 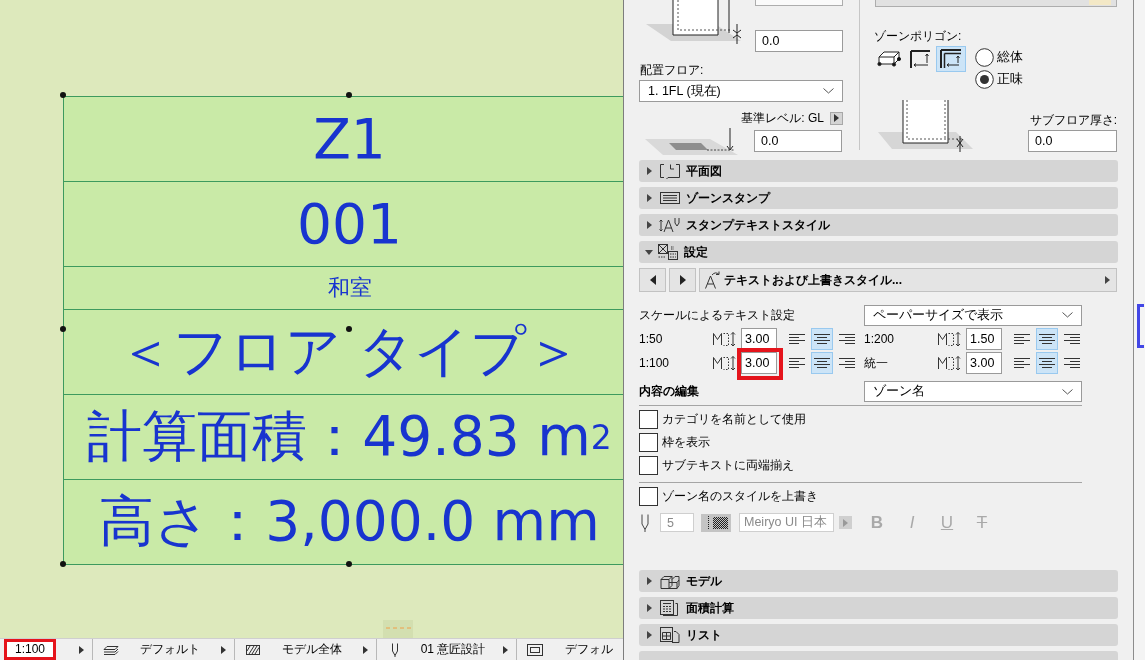 I want to click on previous-button, so click(x=652, y=280).